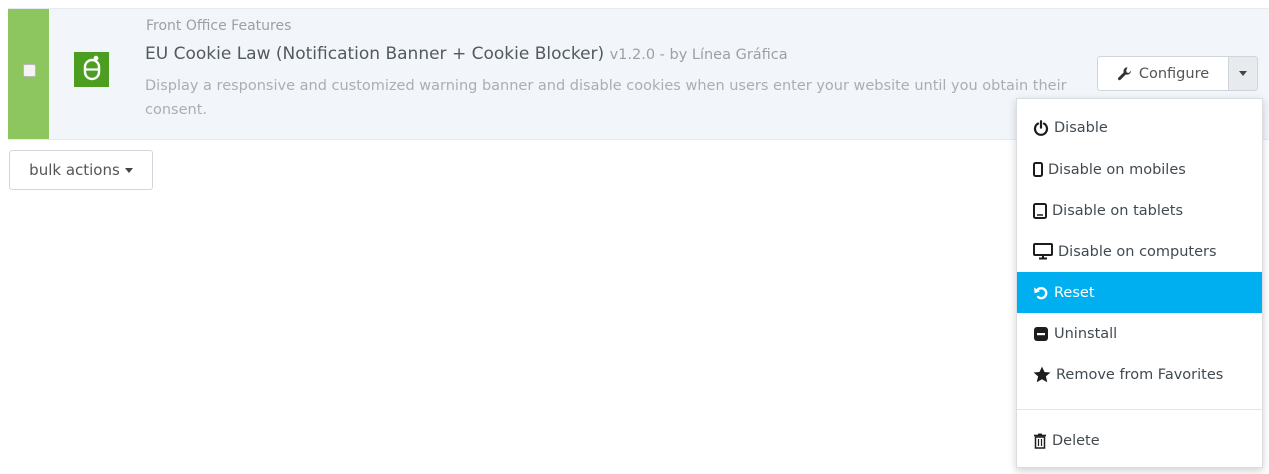 This screenshot has height=474, width=1269. What do you see at coordinates (1074, 292) in the screenshot?
I see `menu-item-label: Reset` at bounding box center [1074, 292].